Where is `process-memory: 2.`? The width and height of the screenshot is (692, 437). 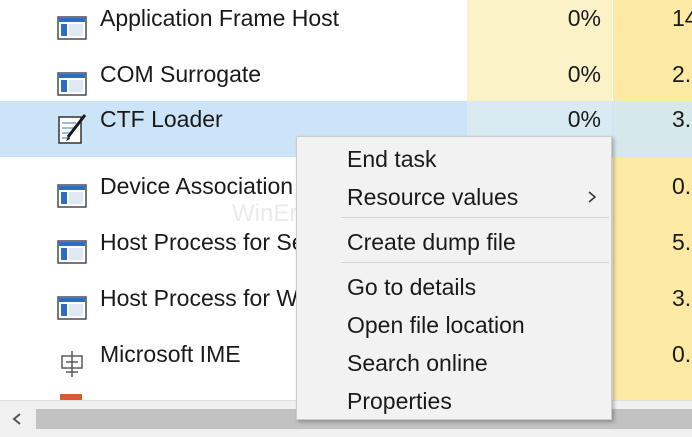 process-memory: 2. is located at coordinates (682, 74).